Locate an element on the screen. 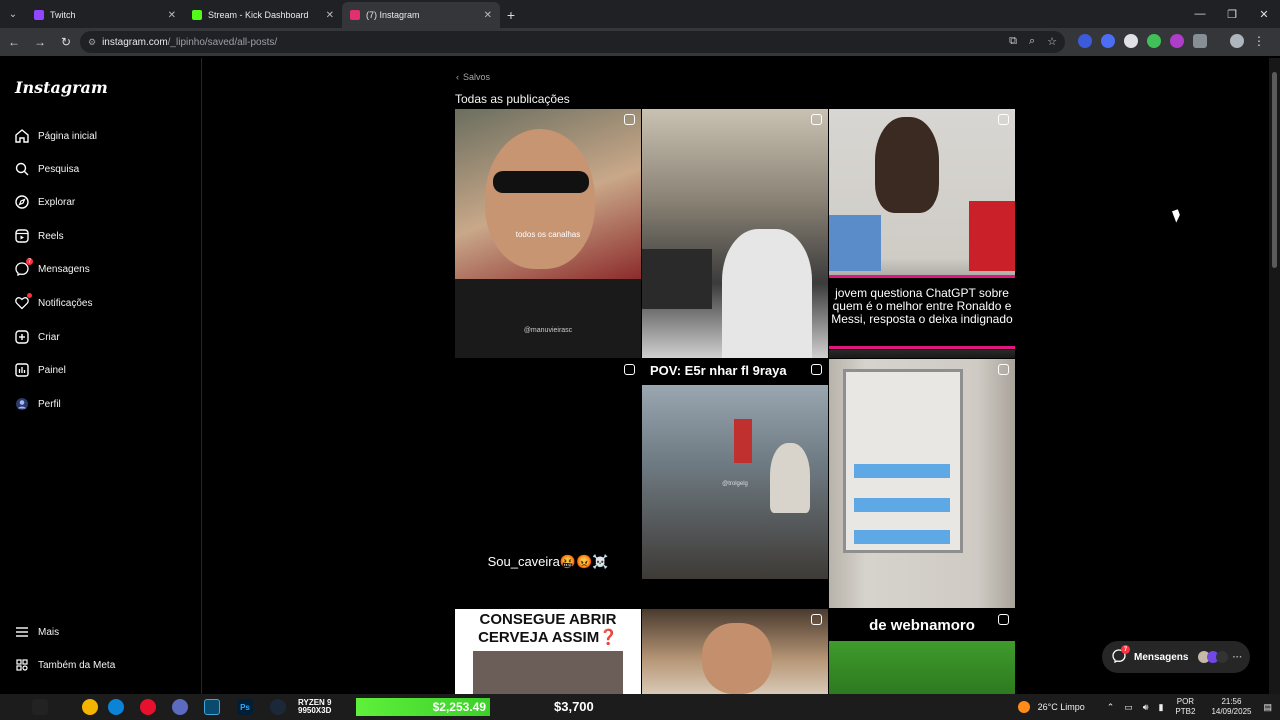 The height and width of the screenshot is (720, 1280). tab-search-chevron-icon: ⌄ is located at coordinates (13, 14).